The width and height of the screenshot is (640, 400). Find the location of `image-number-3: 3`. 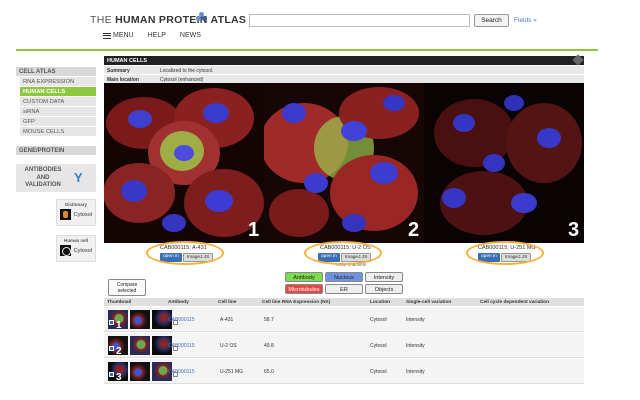

image-number-3: 3 is located at coordinates (574, 230).